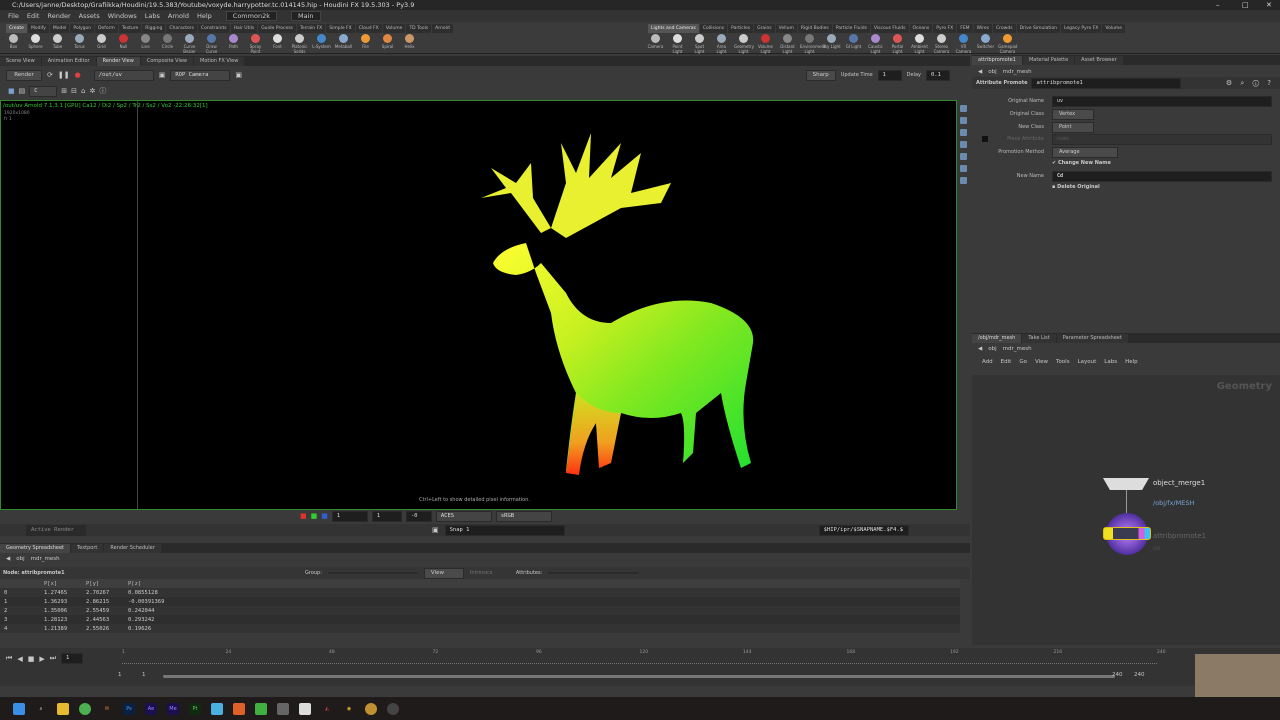 Image resolution: width=1280 pixels, height=720 pixels. Describe the element at coordinates (20, 61) in the screenshot. I see `tab-scene-view: Scene View` at that location.